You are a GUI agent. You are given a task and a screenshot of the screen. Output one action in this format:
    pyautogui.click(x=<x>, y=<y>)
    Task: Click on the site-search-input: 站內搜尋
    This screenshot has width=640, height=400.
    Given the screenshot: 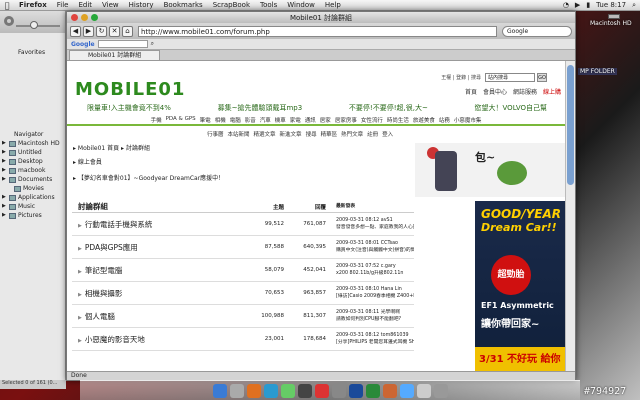 What is the action you would take?
    pyautogui.click(x=510, y=77)
    